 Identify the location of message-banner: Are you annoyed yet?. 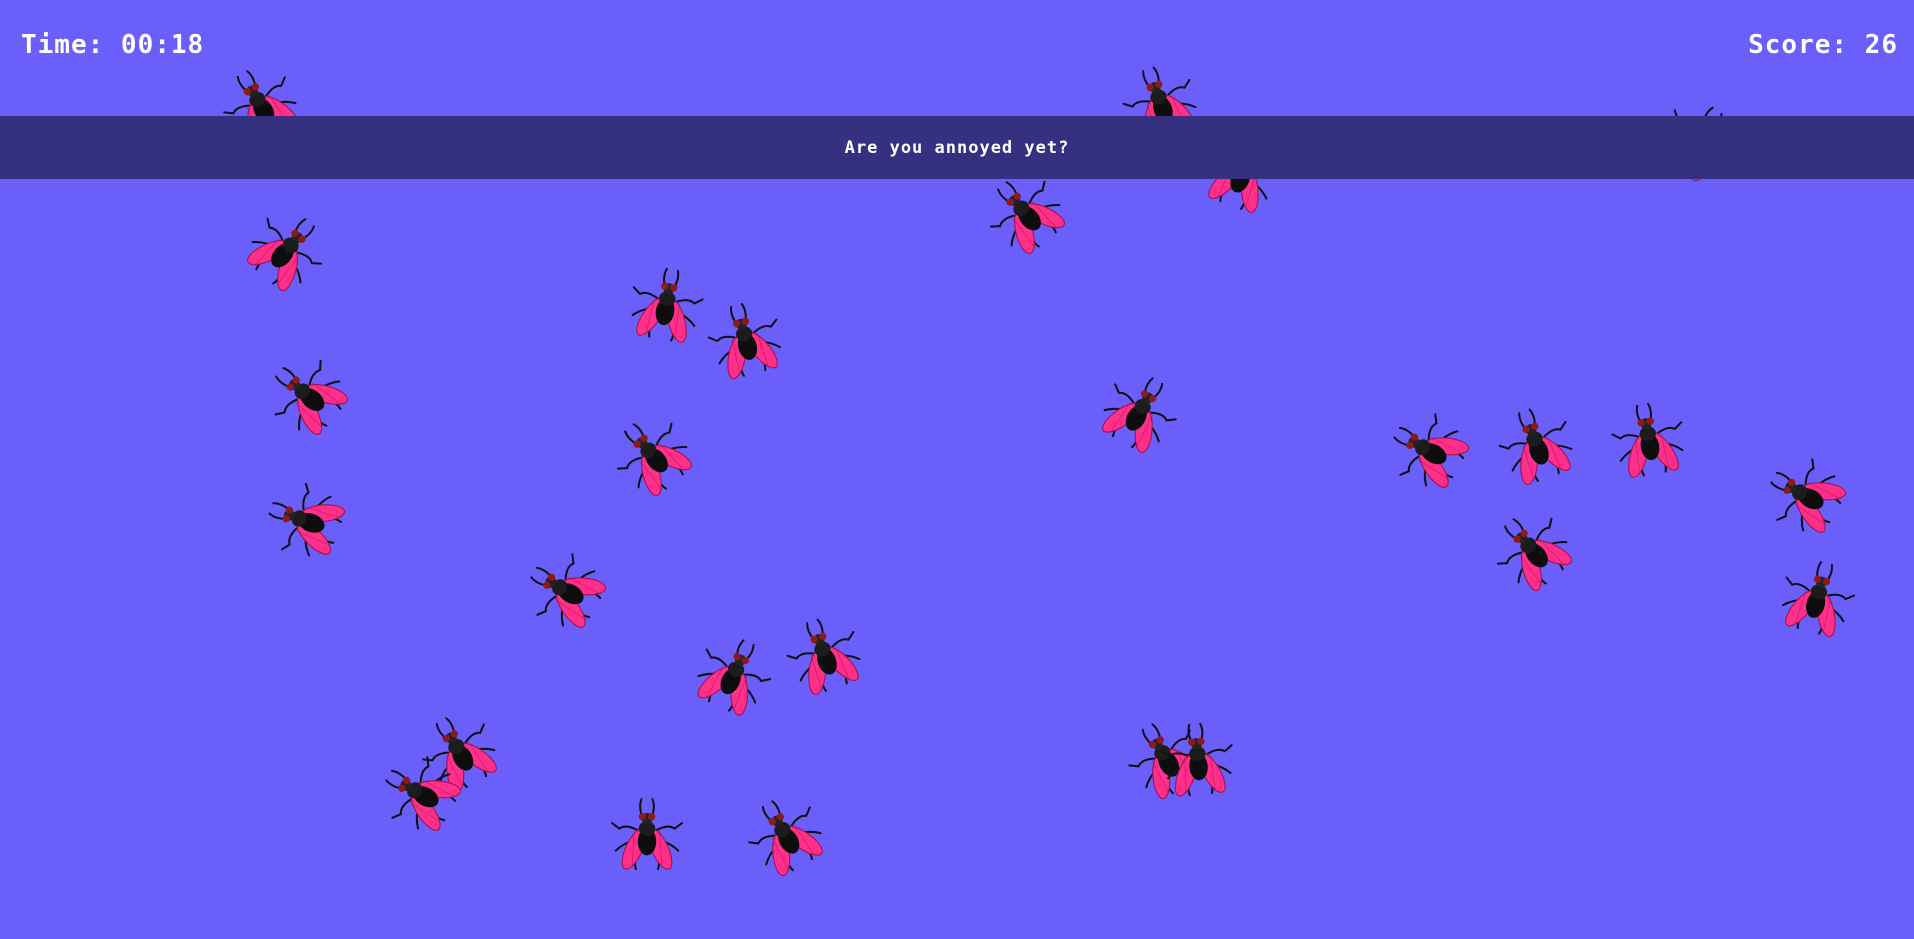
(957, 147).